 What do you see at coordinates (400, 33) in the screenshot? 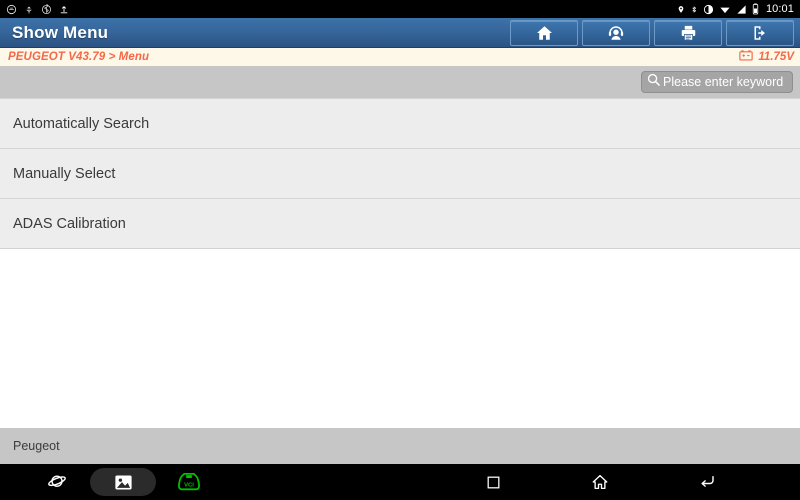
I see `app-header: Show Menu` at bounding box center [400, 33].